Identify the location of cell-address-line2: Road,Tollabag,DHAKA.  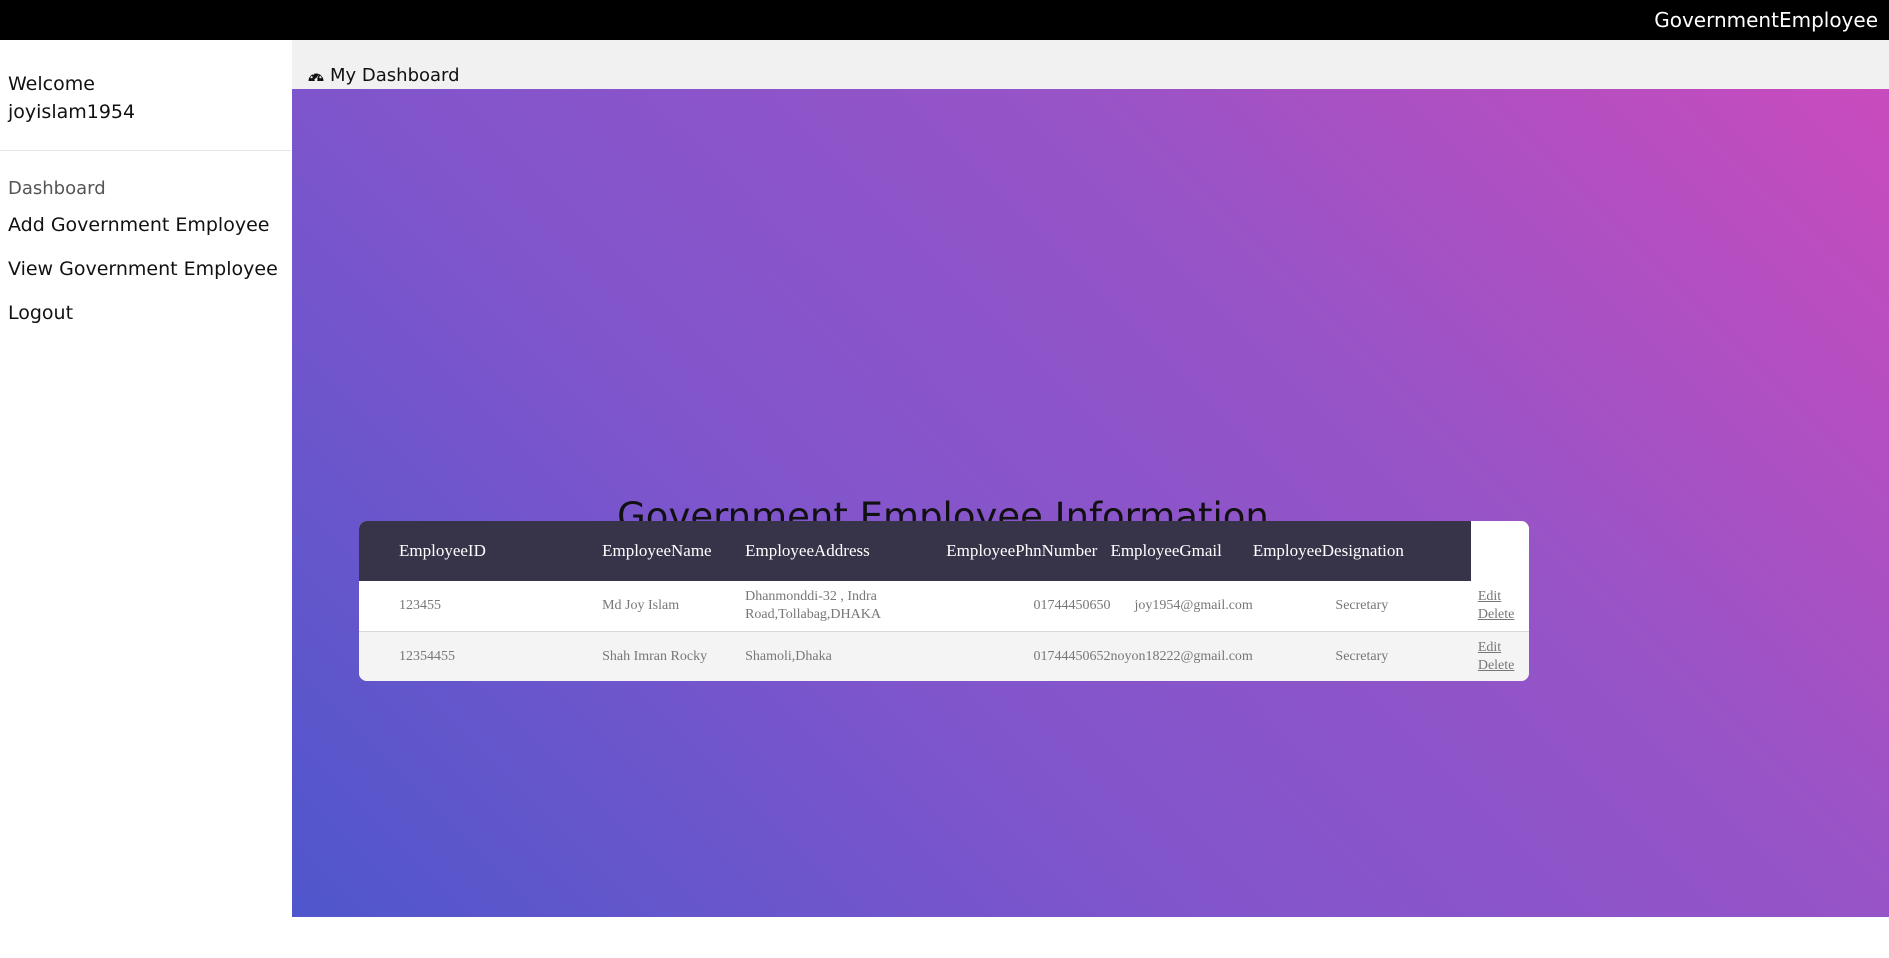
(813, 614).